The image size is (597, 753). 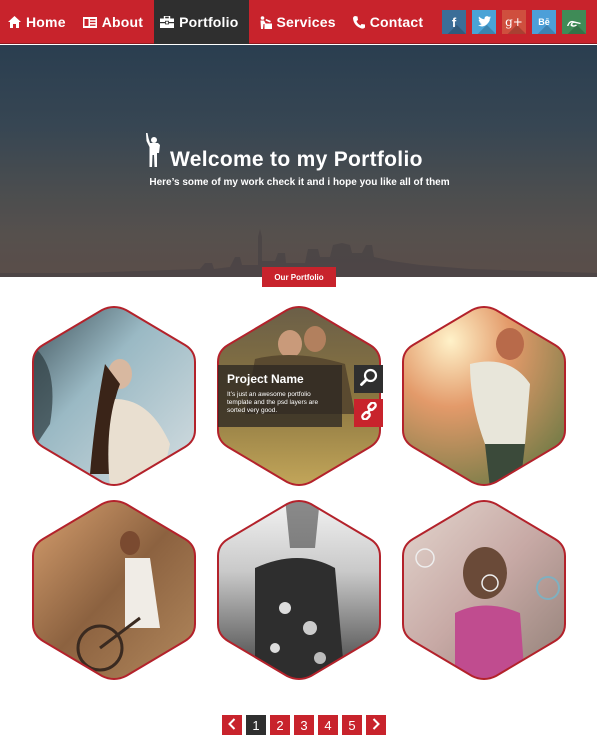 I want to click on page-2-button: 2, so click(x=280, y=725).